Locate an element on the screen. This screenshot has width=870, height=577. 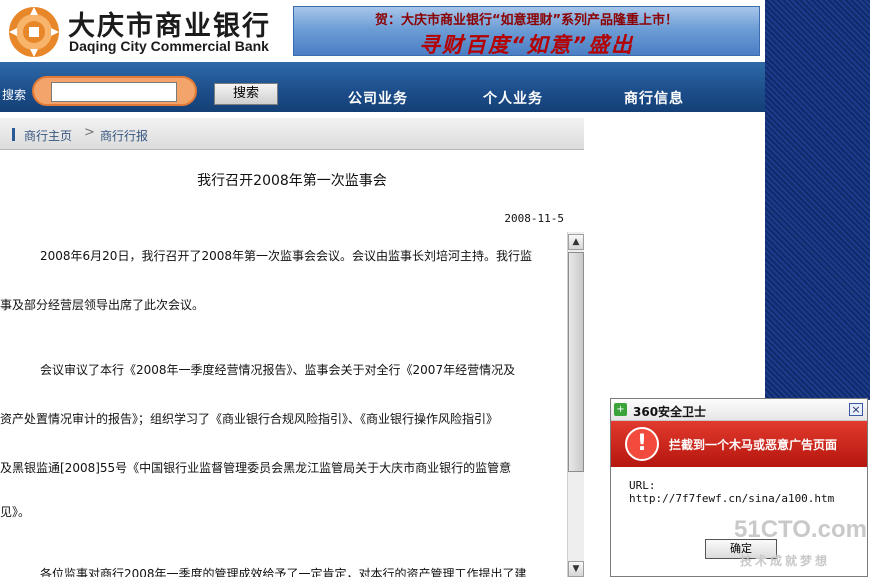
scrollbar-thumb is located at coordinates (576, 362).